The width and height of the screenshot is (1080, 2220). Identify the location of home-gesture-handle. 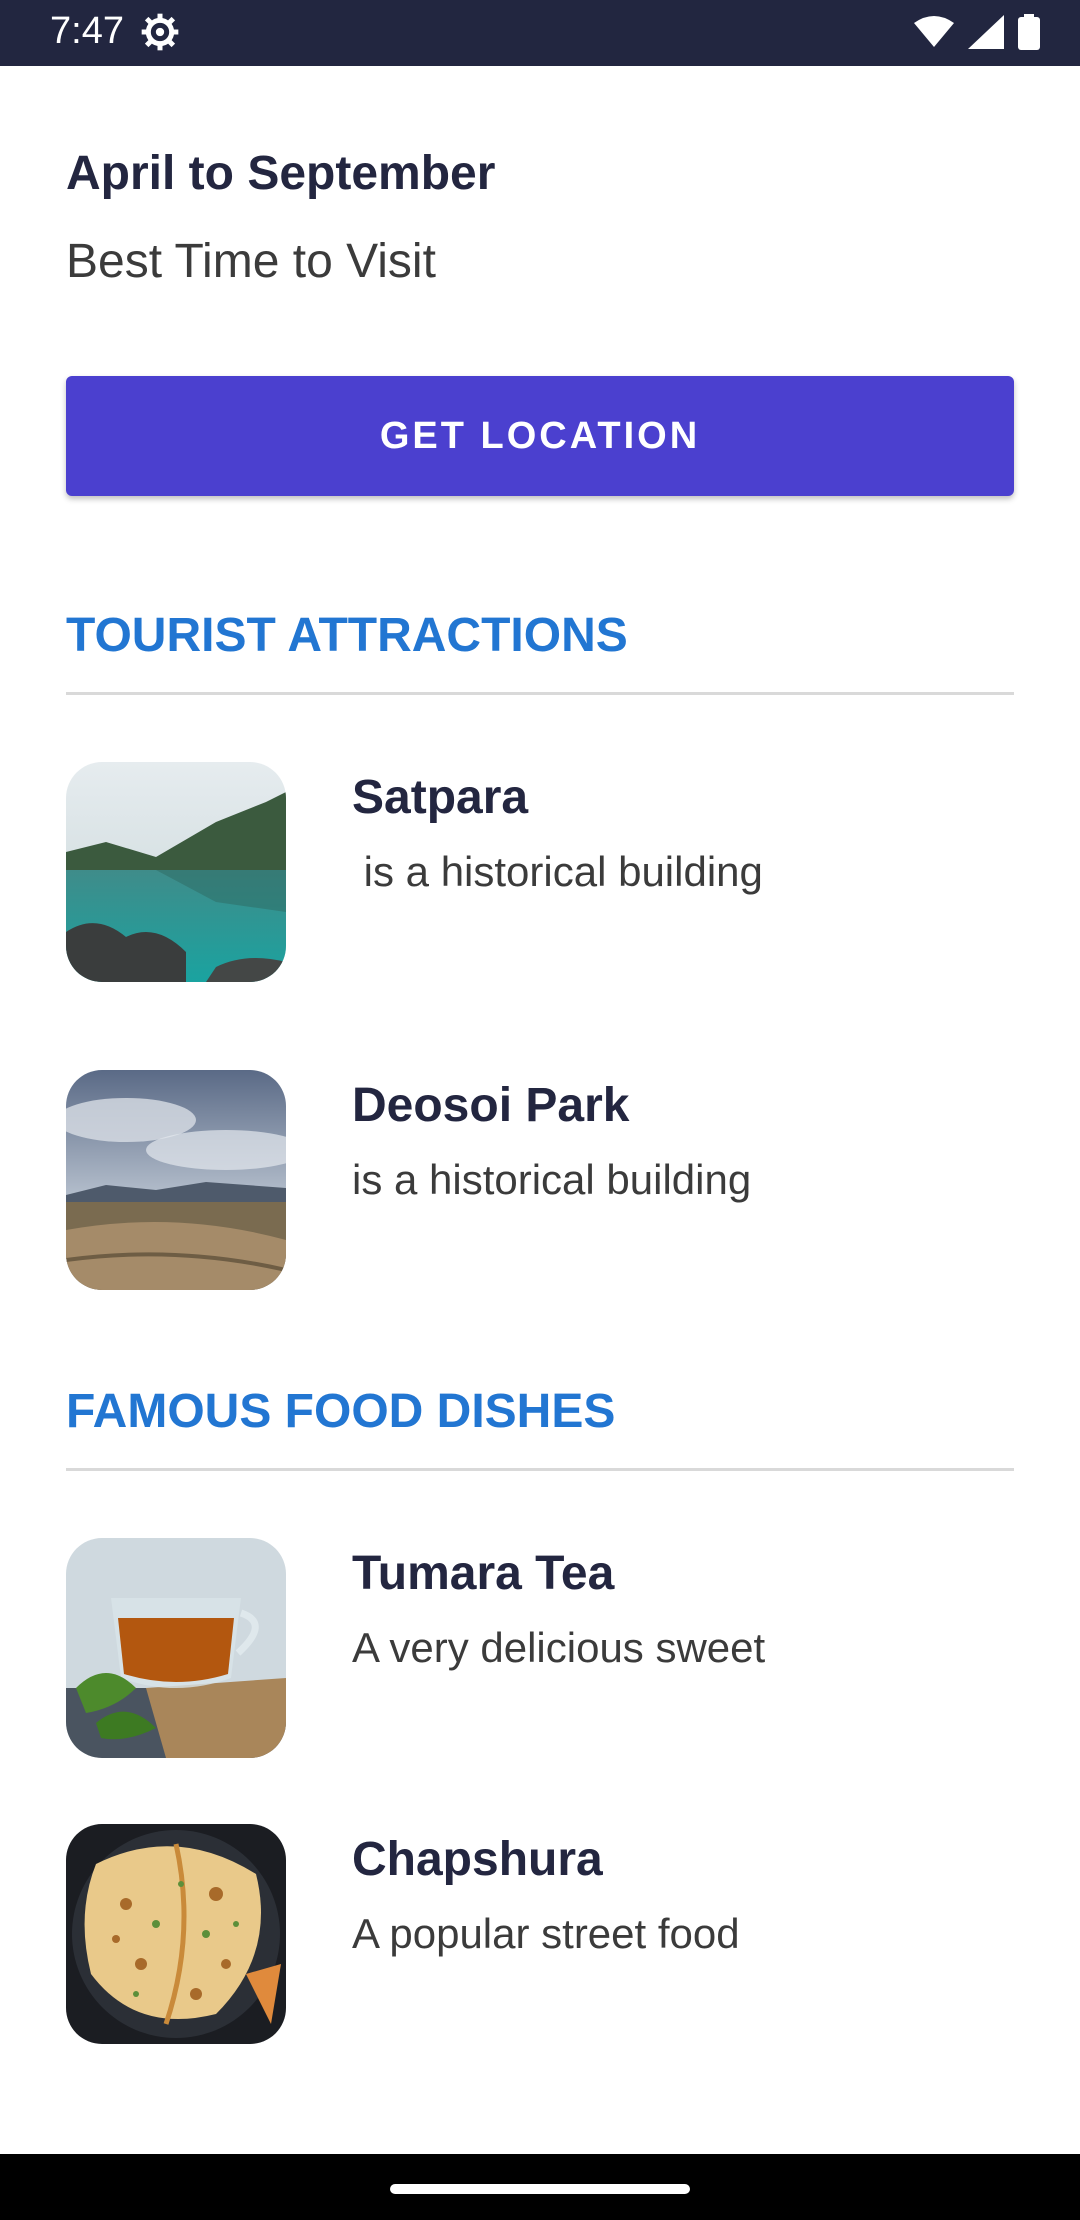
(540, 2189).